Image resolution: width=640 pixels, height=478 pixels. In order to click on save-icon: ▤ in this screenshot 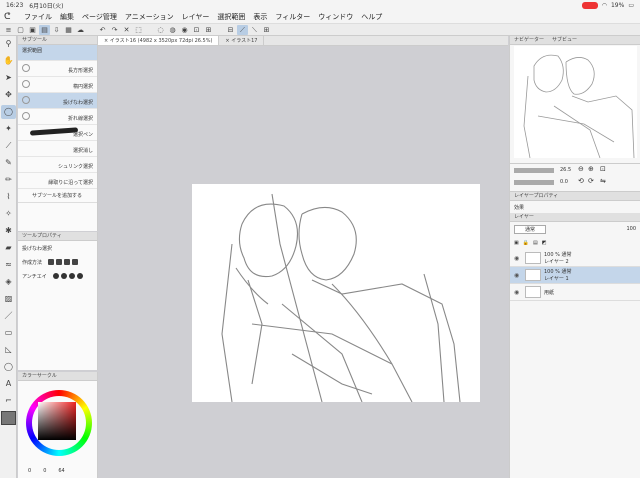, I will do `click(44, 29)`.